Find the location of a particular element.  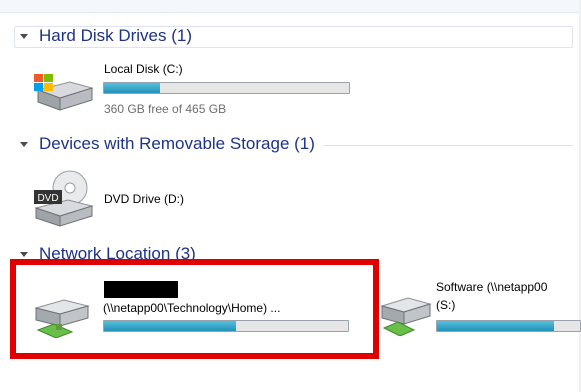

drive-item-local-disk-c: Local Disk (C:) 360 GB free of 465 GB is located at coordinates (195, 88).